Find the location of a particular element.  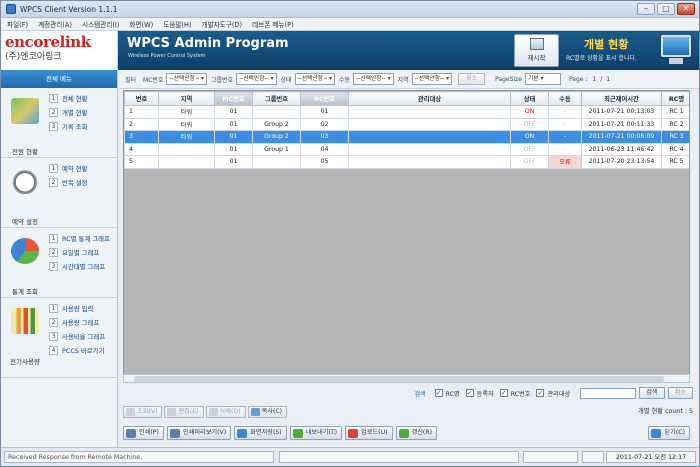

page-current: 1 is located at coordinates (594, 79).